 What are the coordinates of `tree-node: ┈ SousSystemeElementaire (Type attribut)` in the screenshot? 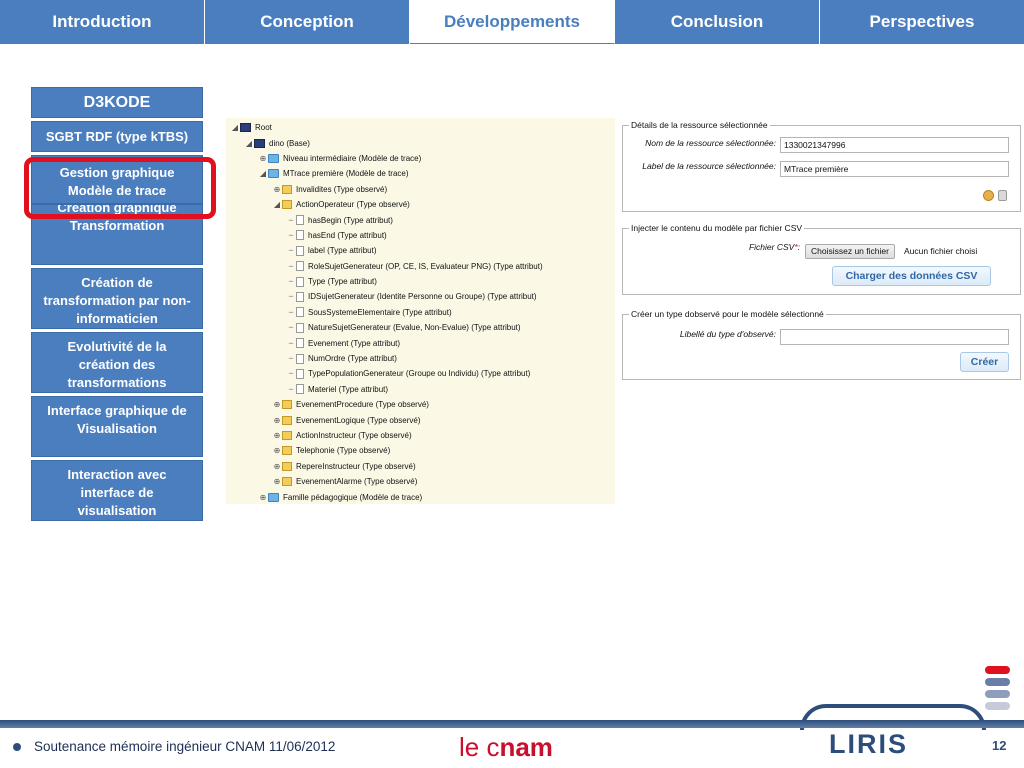 It's located at (420, 312).